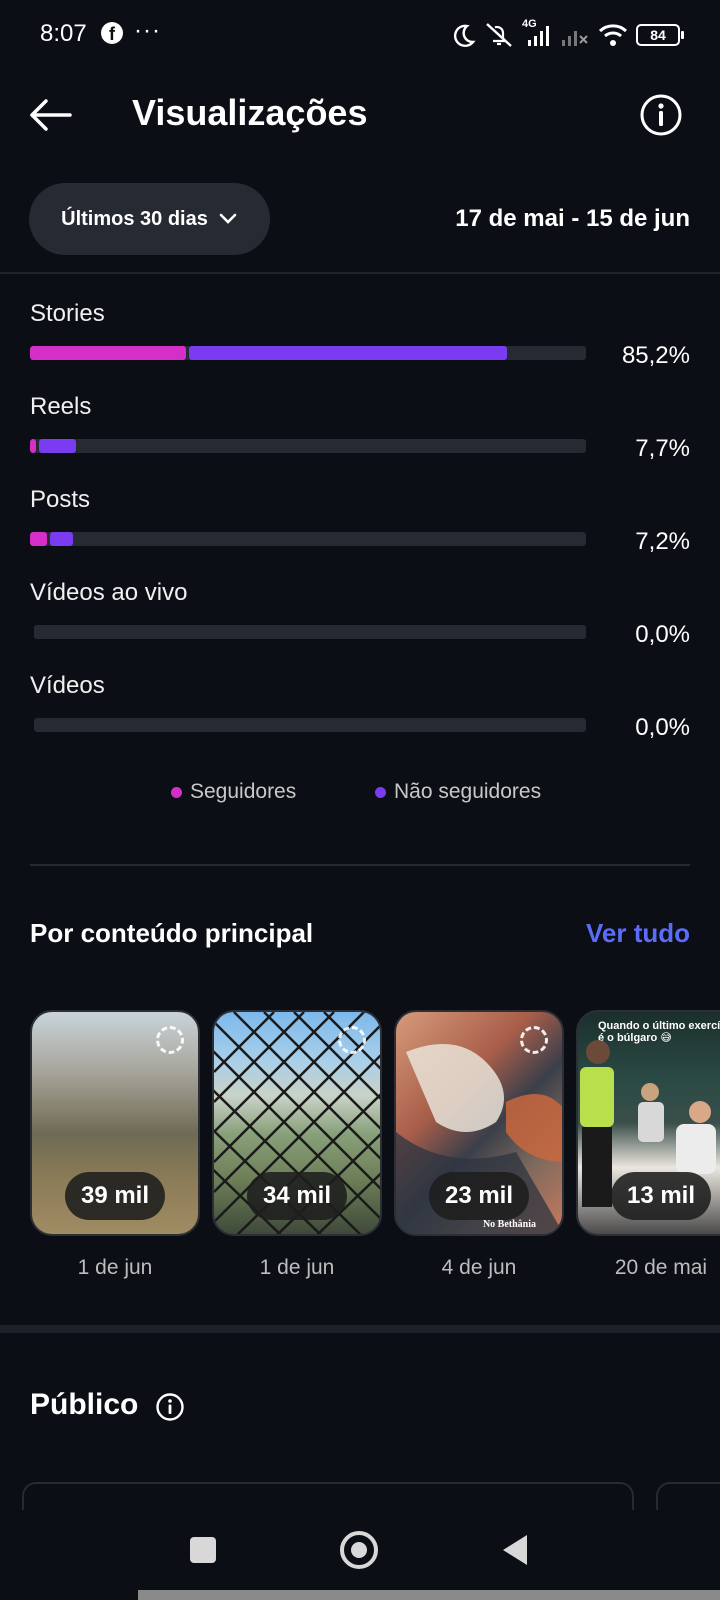 The image size is (720, 1600). I want to click on content-type-label: Vídeos ao vivo, so click(109, 592).